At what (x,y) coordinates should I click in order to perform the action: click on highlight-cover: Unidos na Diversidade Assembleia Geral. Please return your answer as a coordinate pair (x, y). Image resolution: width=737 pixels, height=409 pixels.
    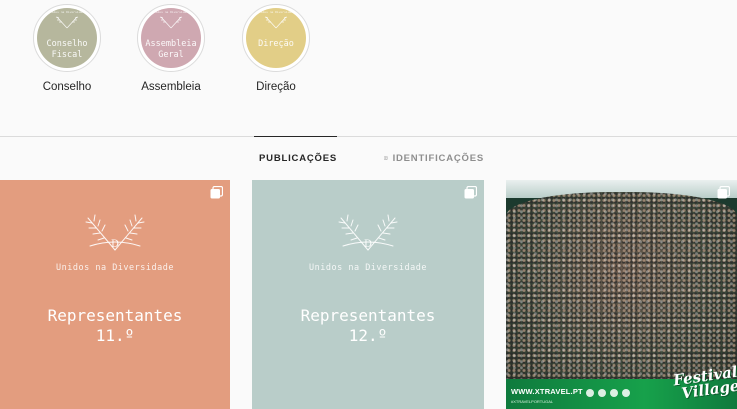
    Looking at the image, I should click on (171, 38).